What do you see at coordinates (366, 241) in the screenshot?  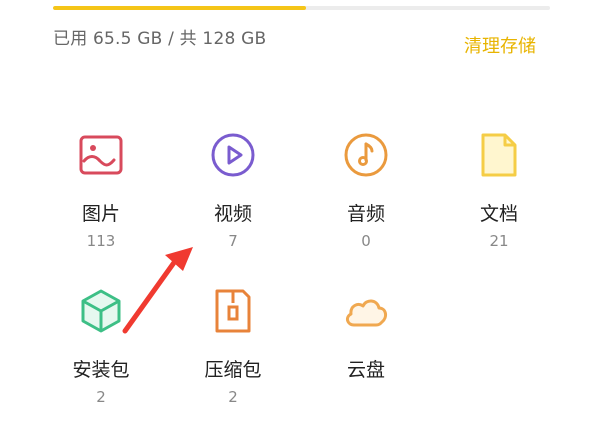 I see `category-count: 0` at bounding box center [366, 241].